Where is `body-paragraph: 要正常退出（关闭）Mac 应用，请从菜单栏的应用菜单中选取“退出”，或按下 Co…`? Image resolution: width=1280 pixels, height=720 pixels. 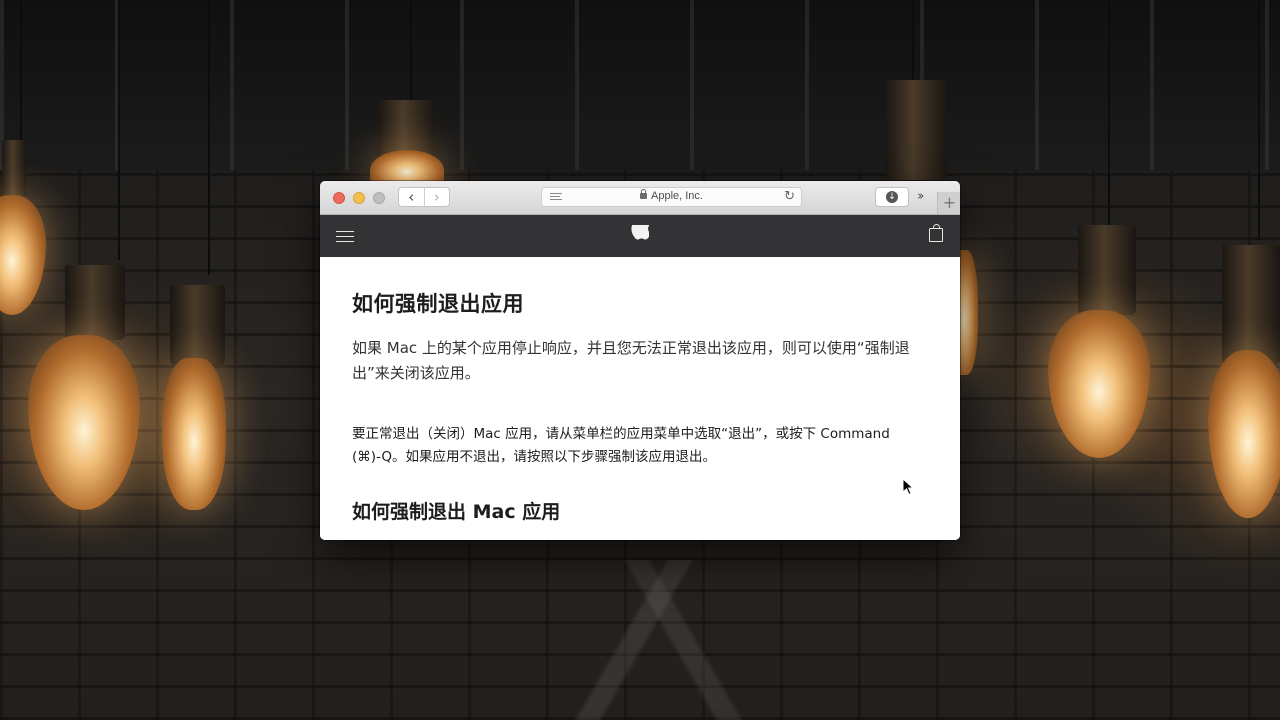
body-paragraph: 要正常退出（关闭）Mac 应用，请从菜单栏的应用菜单中选取“退出”，或按下 Co… is located at coordinates (621, 445).